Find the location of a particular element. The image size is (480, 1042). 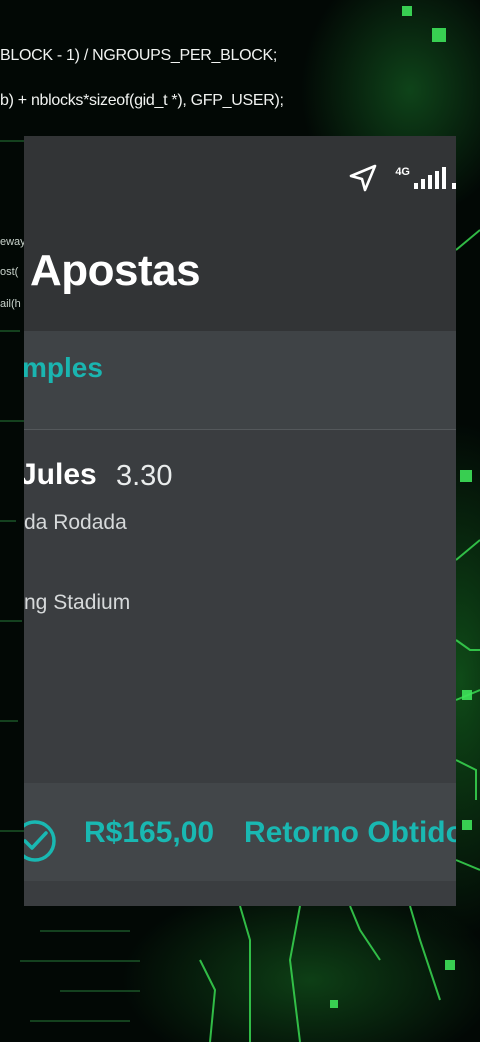

bet-venue: ng Stadium is located at coordinates (77, 602).